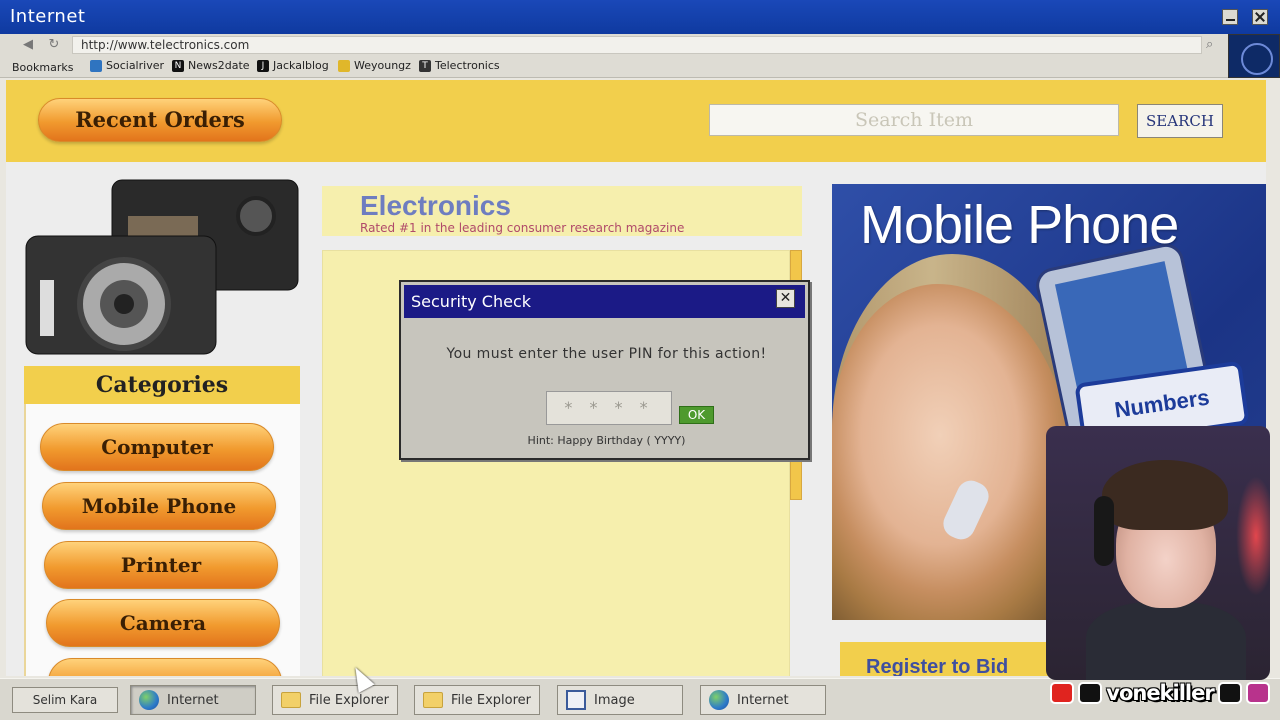 Image resolution: width=1280 pixels, height=720 pixels. I want to click on twitch-icon, so click(1090, 693).